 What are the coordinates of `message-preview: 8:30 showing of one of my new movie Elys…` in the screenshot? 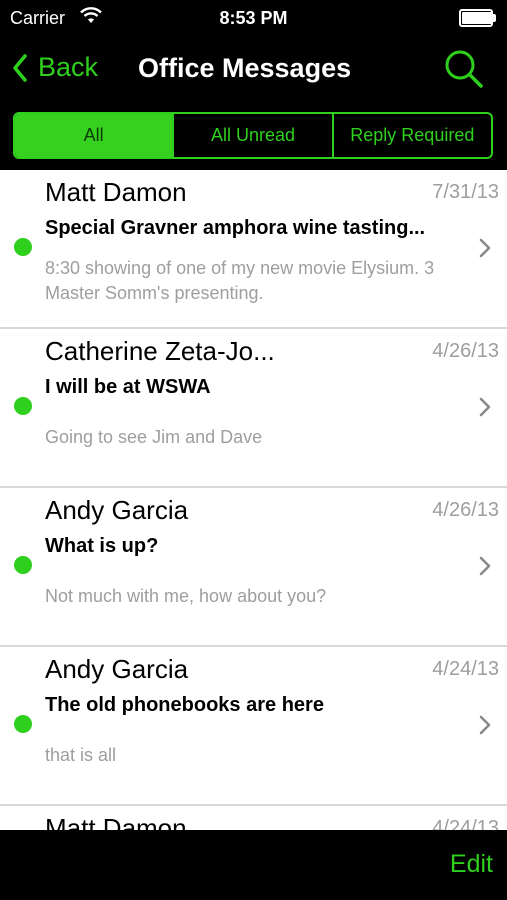 It's located at (240, 280).